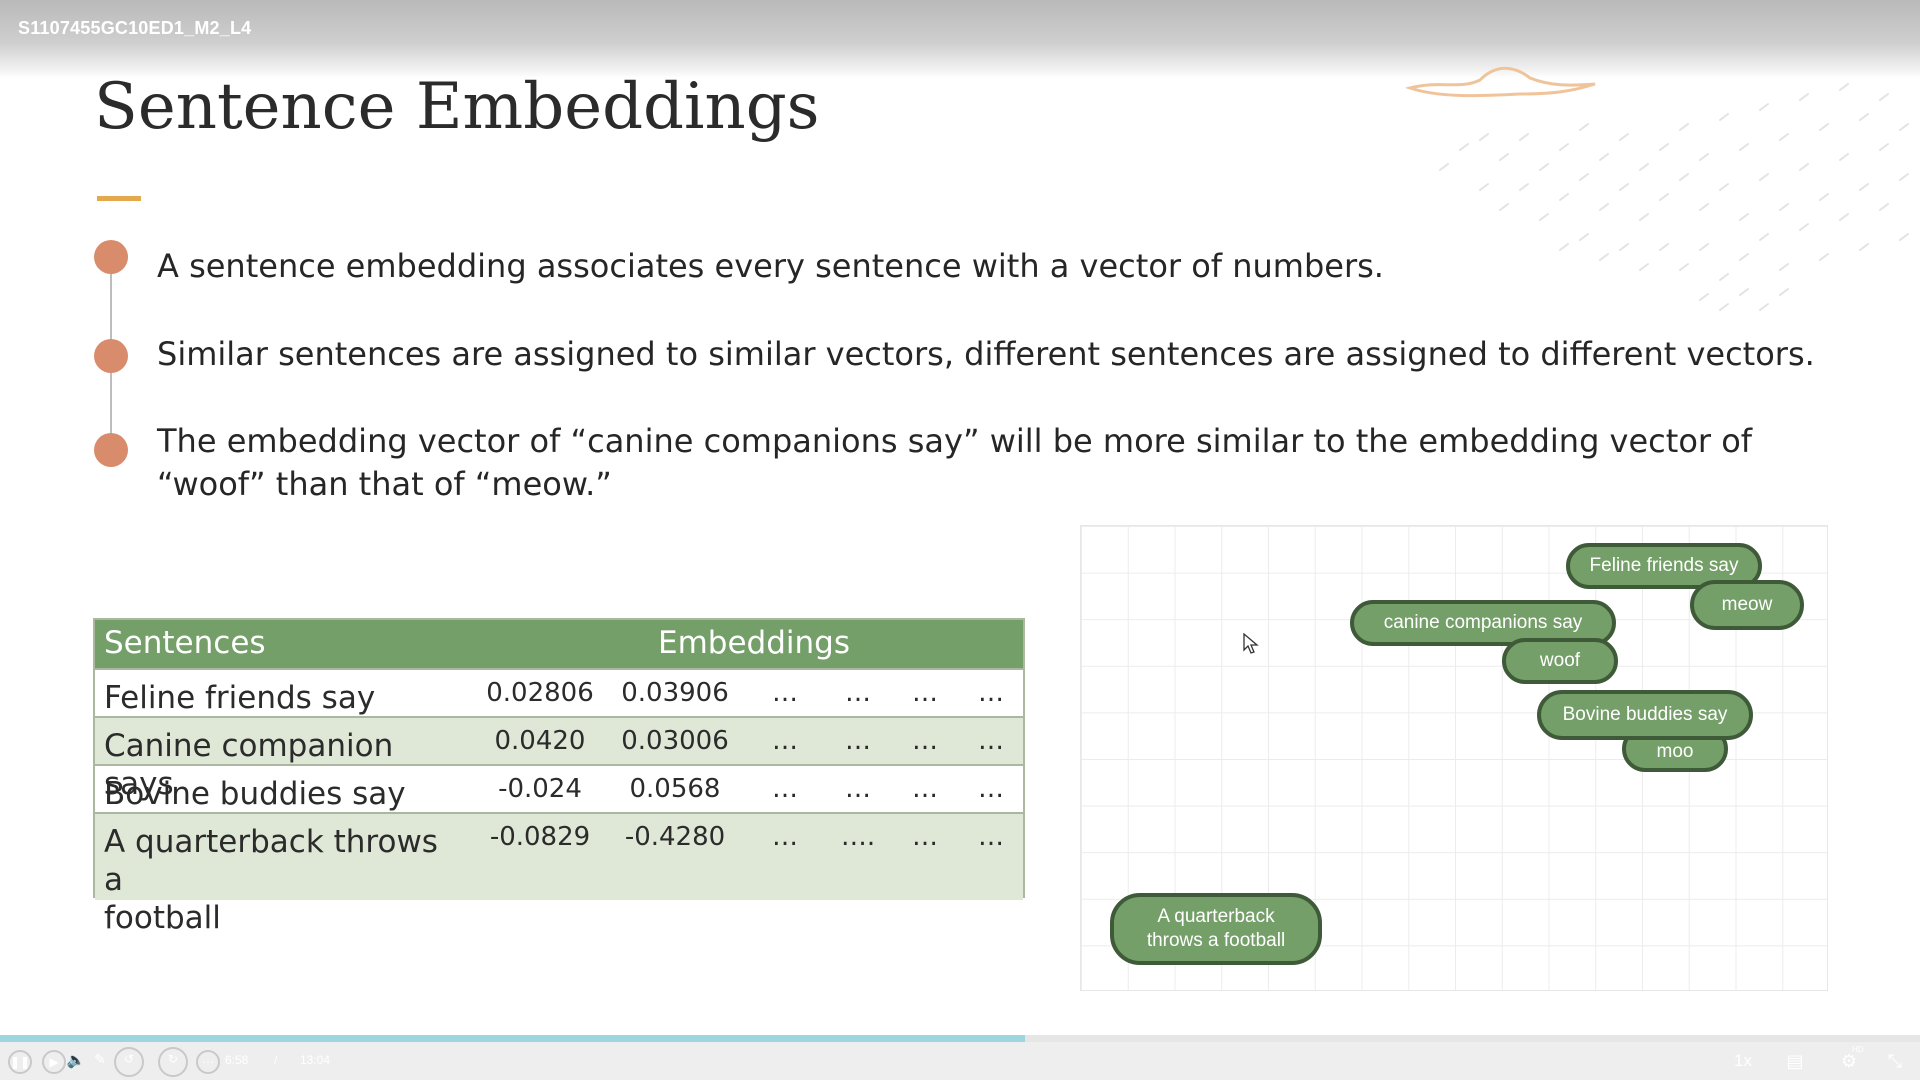  Describe the element at coordinates (240, 698) in the screenshot. I see `sentence-cell: Feline friends say` at that location.